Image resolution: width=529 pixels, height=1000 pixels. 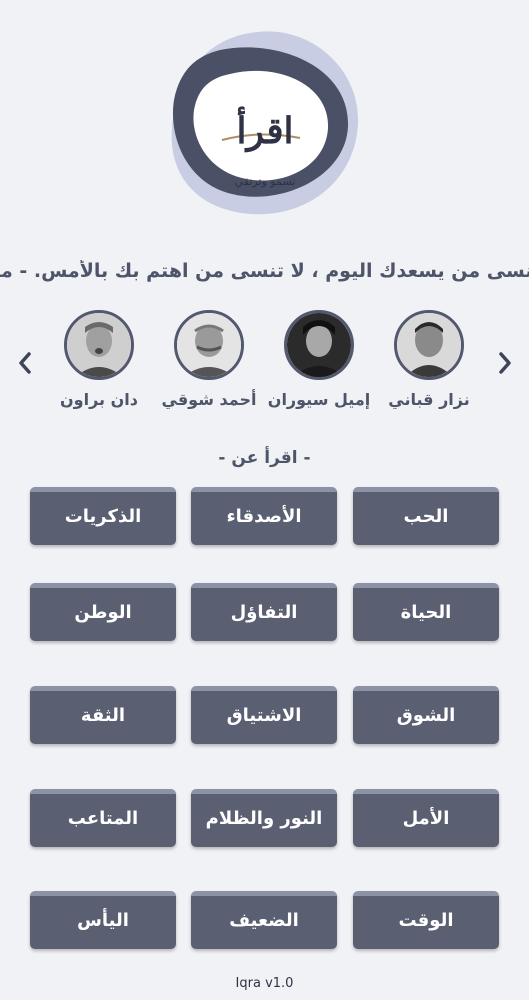 I want to click on topic-button-love: الحب, so click(x=426, y=516).